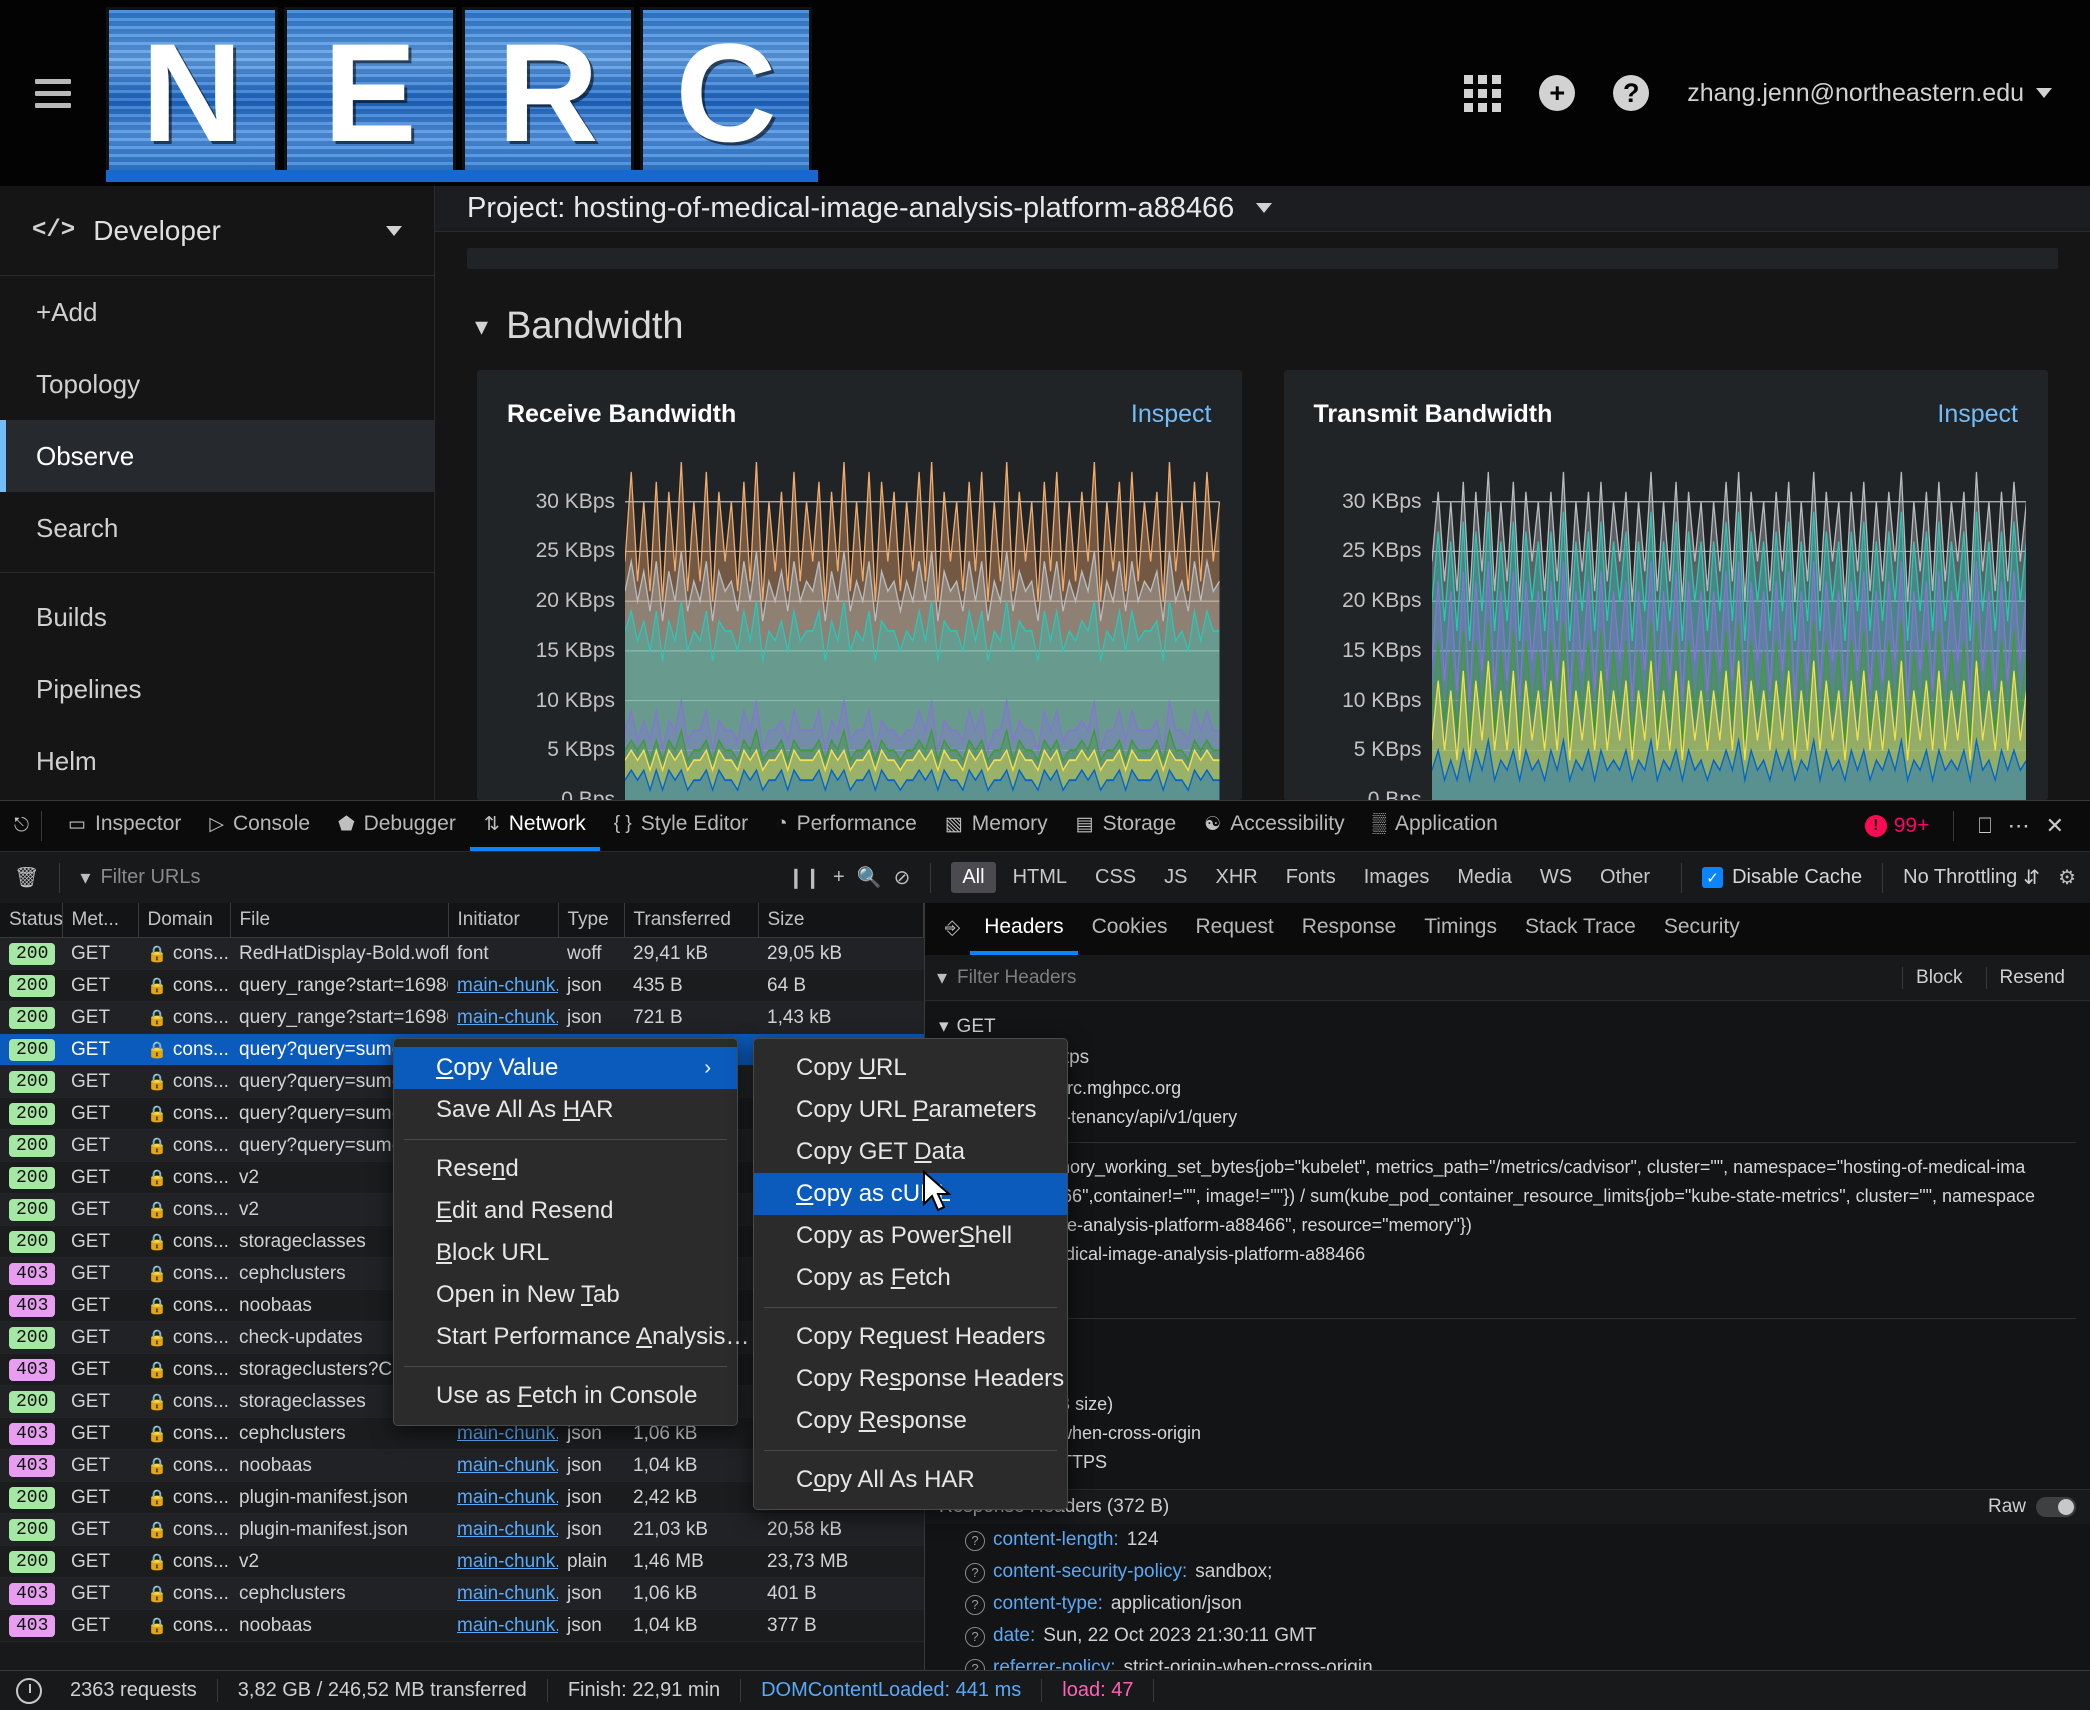  Describe the element at coordinates (21, 826) in the screenshot. I see `picker-icon: ⎋` at that location.